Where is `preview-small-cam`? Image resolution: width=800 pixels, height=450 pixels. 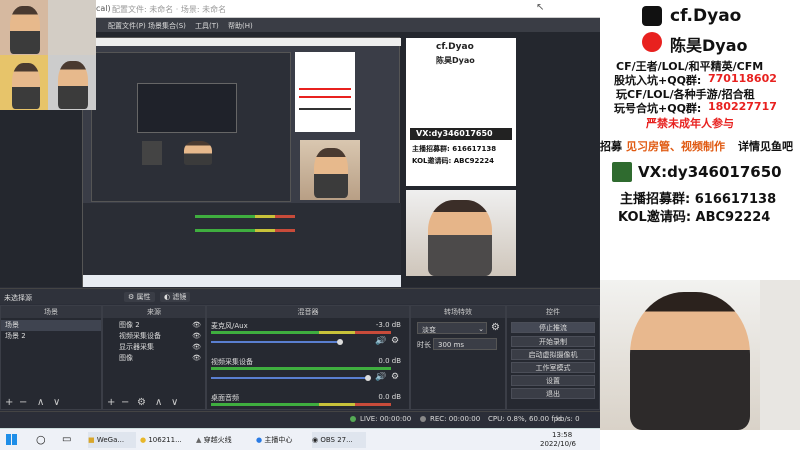 preview-small-cam is located at coordinates (330, 170).